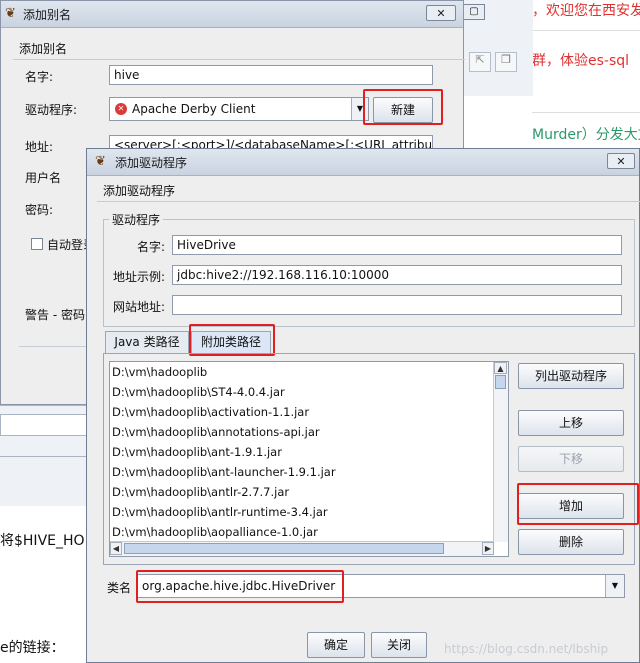  Describe the element at coordinates (32, 648) in the screenshot. I see `bg-text-5: e的链接：` at that location.